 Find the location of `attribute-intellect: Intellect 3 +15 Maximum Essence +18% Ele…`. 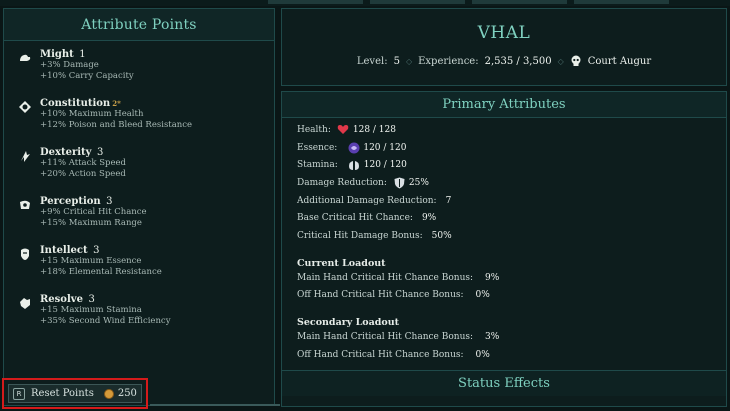

attribute-intellect: Intellect 3 +15 Maximum Essence +18% Ele… is located at coordinates (145, 267).